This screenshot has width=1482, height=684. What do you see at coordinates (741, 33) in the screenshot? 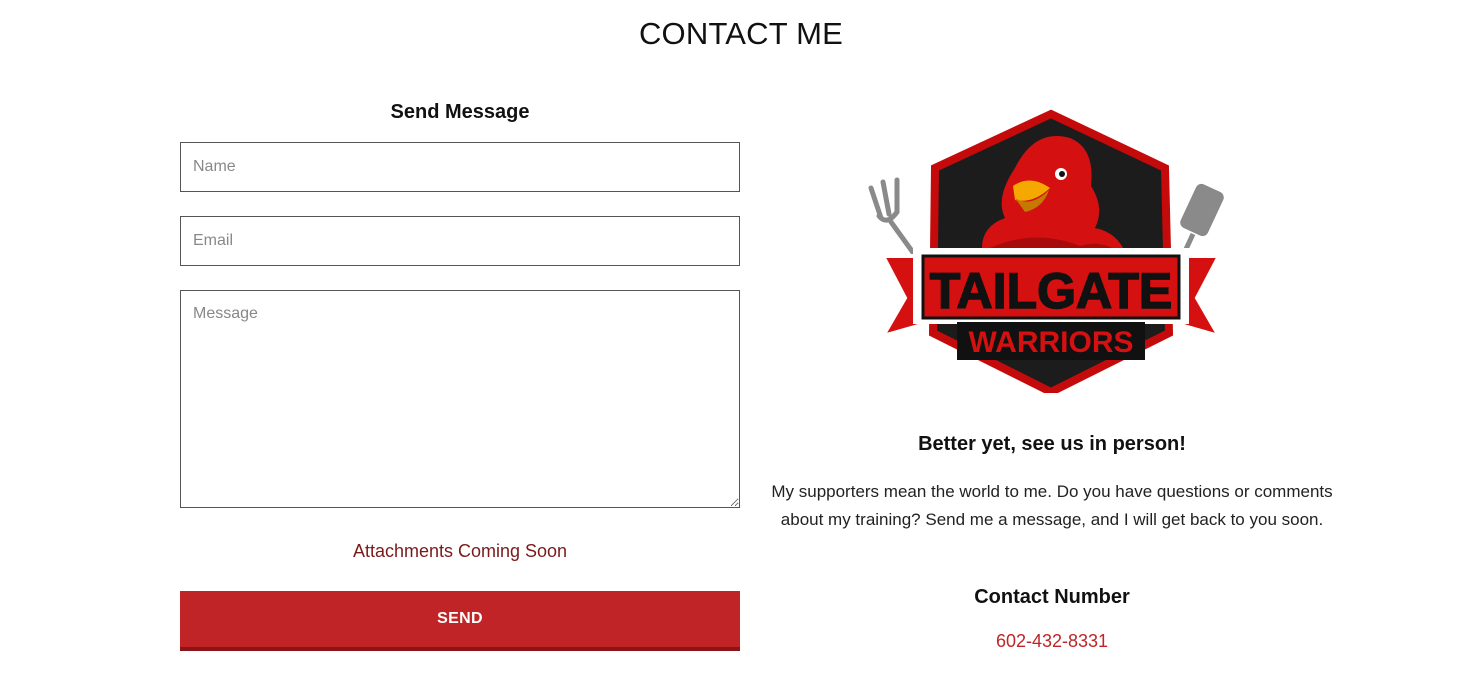
I see `page-title: CONTACT ME` at bounding box center [741, 33].